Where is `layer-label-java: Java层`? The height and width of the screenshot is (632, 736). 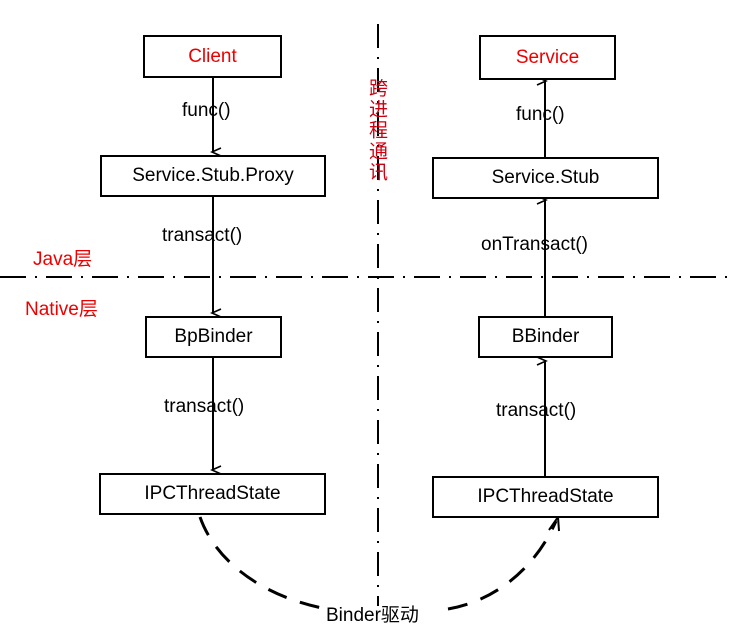 layer-label-java: Java层 is located at coordinates (63, 259).